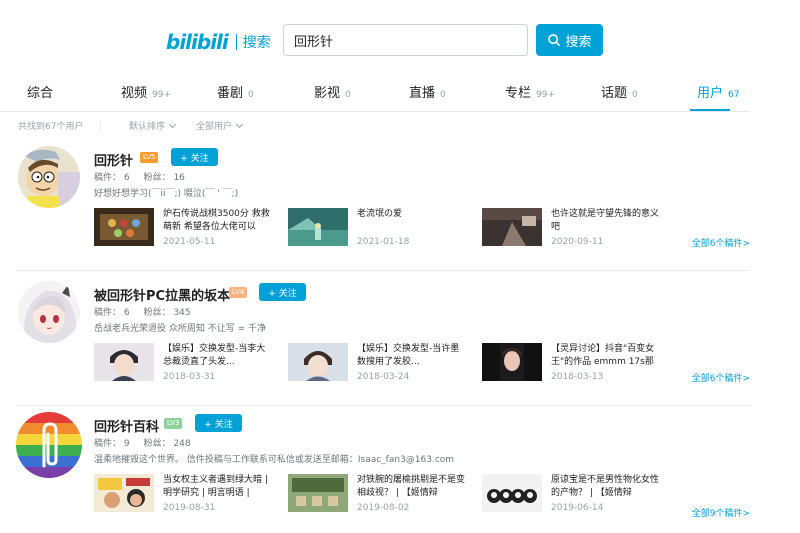 This screenshot has width=800, height=533. Describe the element at coordinates (605, 486) in the screenshot. I see `video-title: 原谅宝是不是男性物化女性的产物？ | 【姬情辩` at that location.